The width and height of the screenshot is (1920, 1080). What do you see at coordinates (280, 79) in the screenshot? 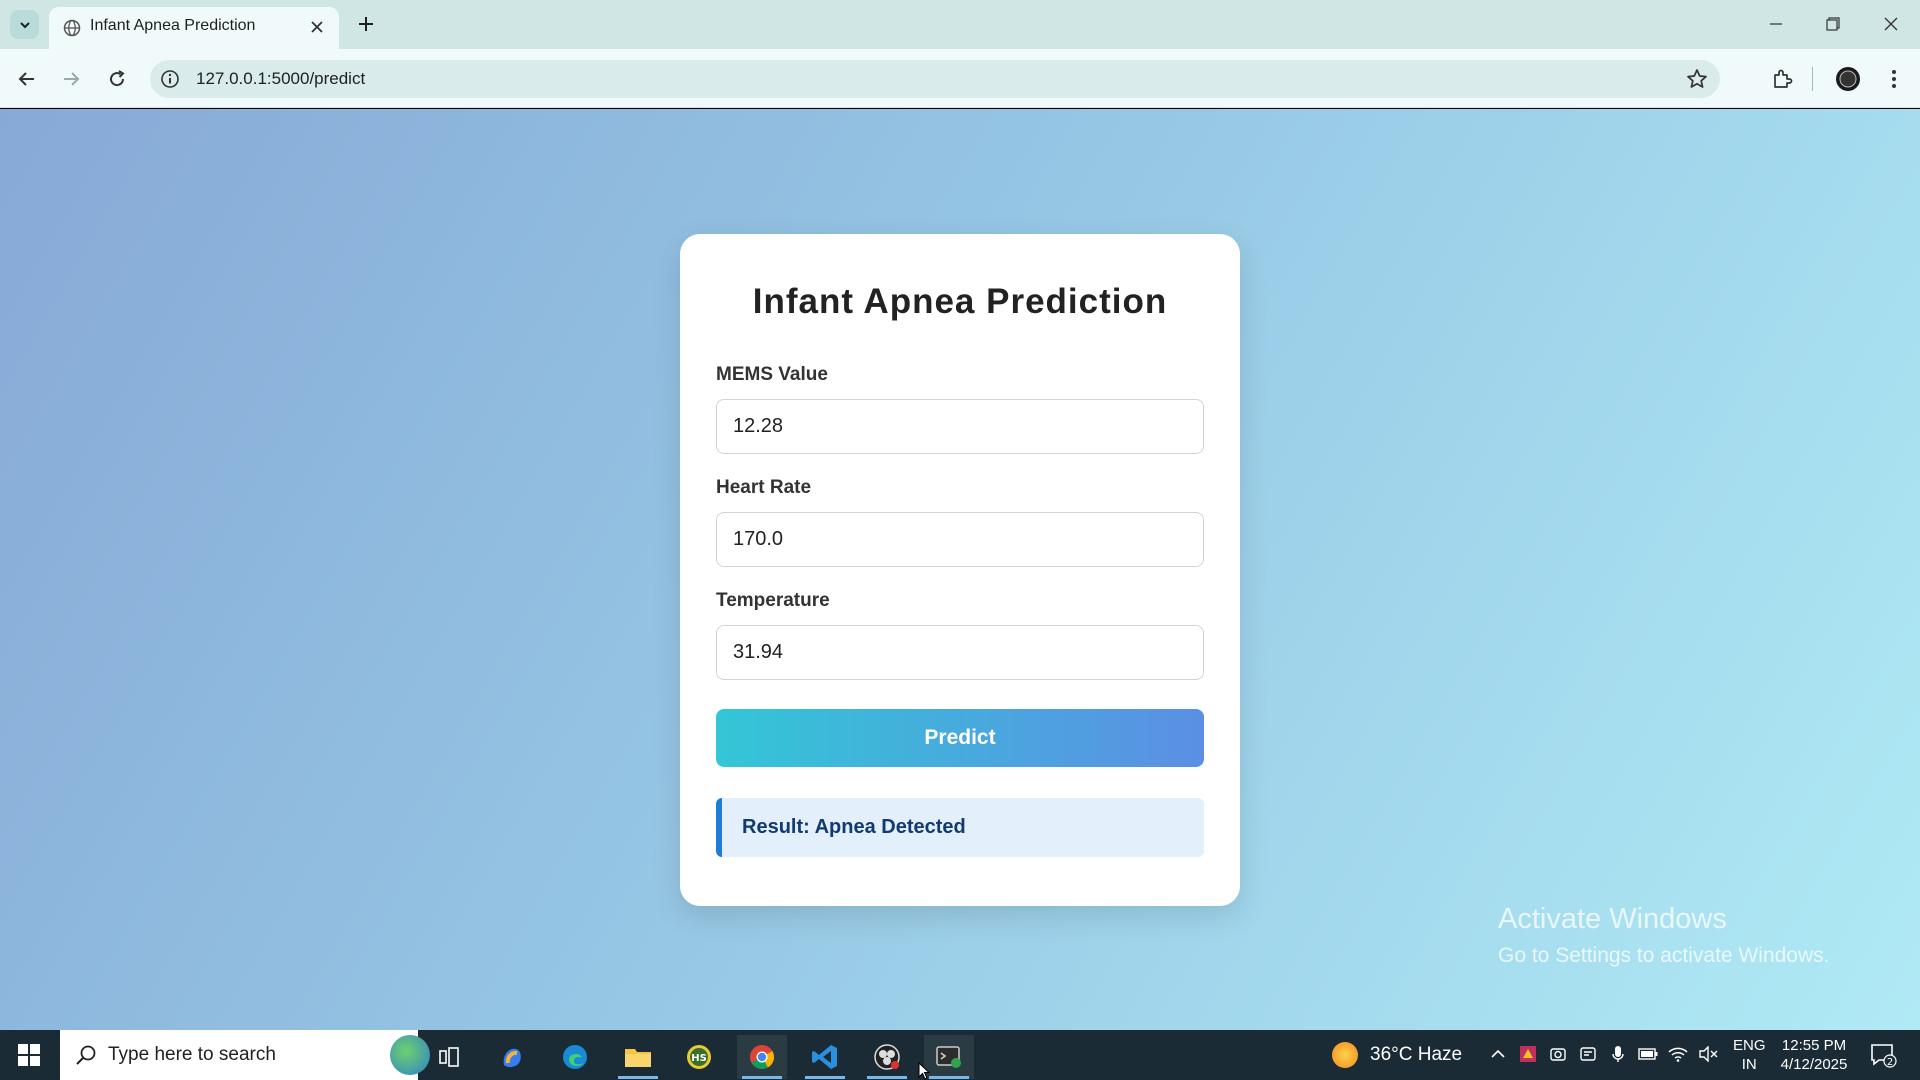
I see `address-url: 127.0.0.1:5000/predict` at bounding box center [280, 79].